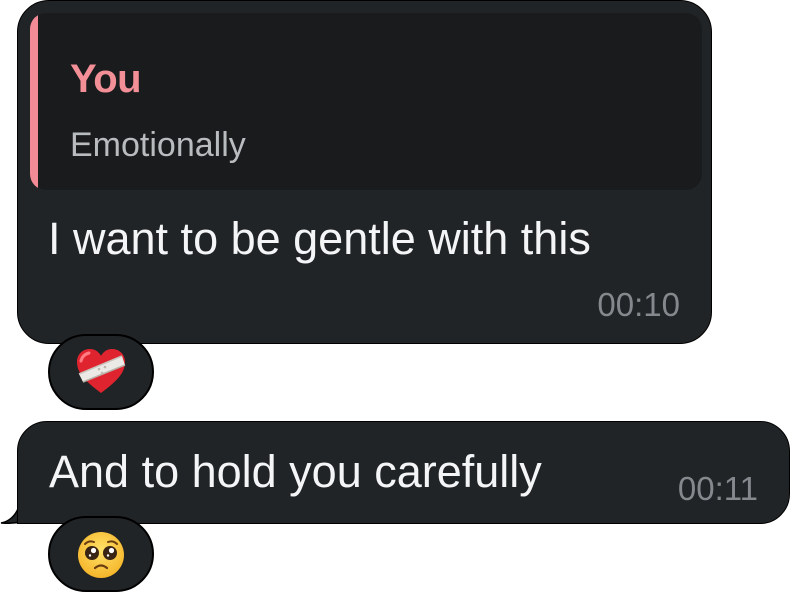 The height and width of the screenshot is (593, 791). What do you see at coordinates (106, 79) in the screenshot?
I see `reply-author: You` at bounding box center [106, 79].